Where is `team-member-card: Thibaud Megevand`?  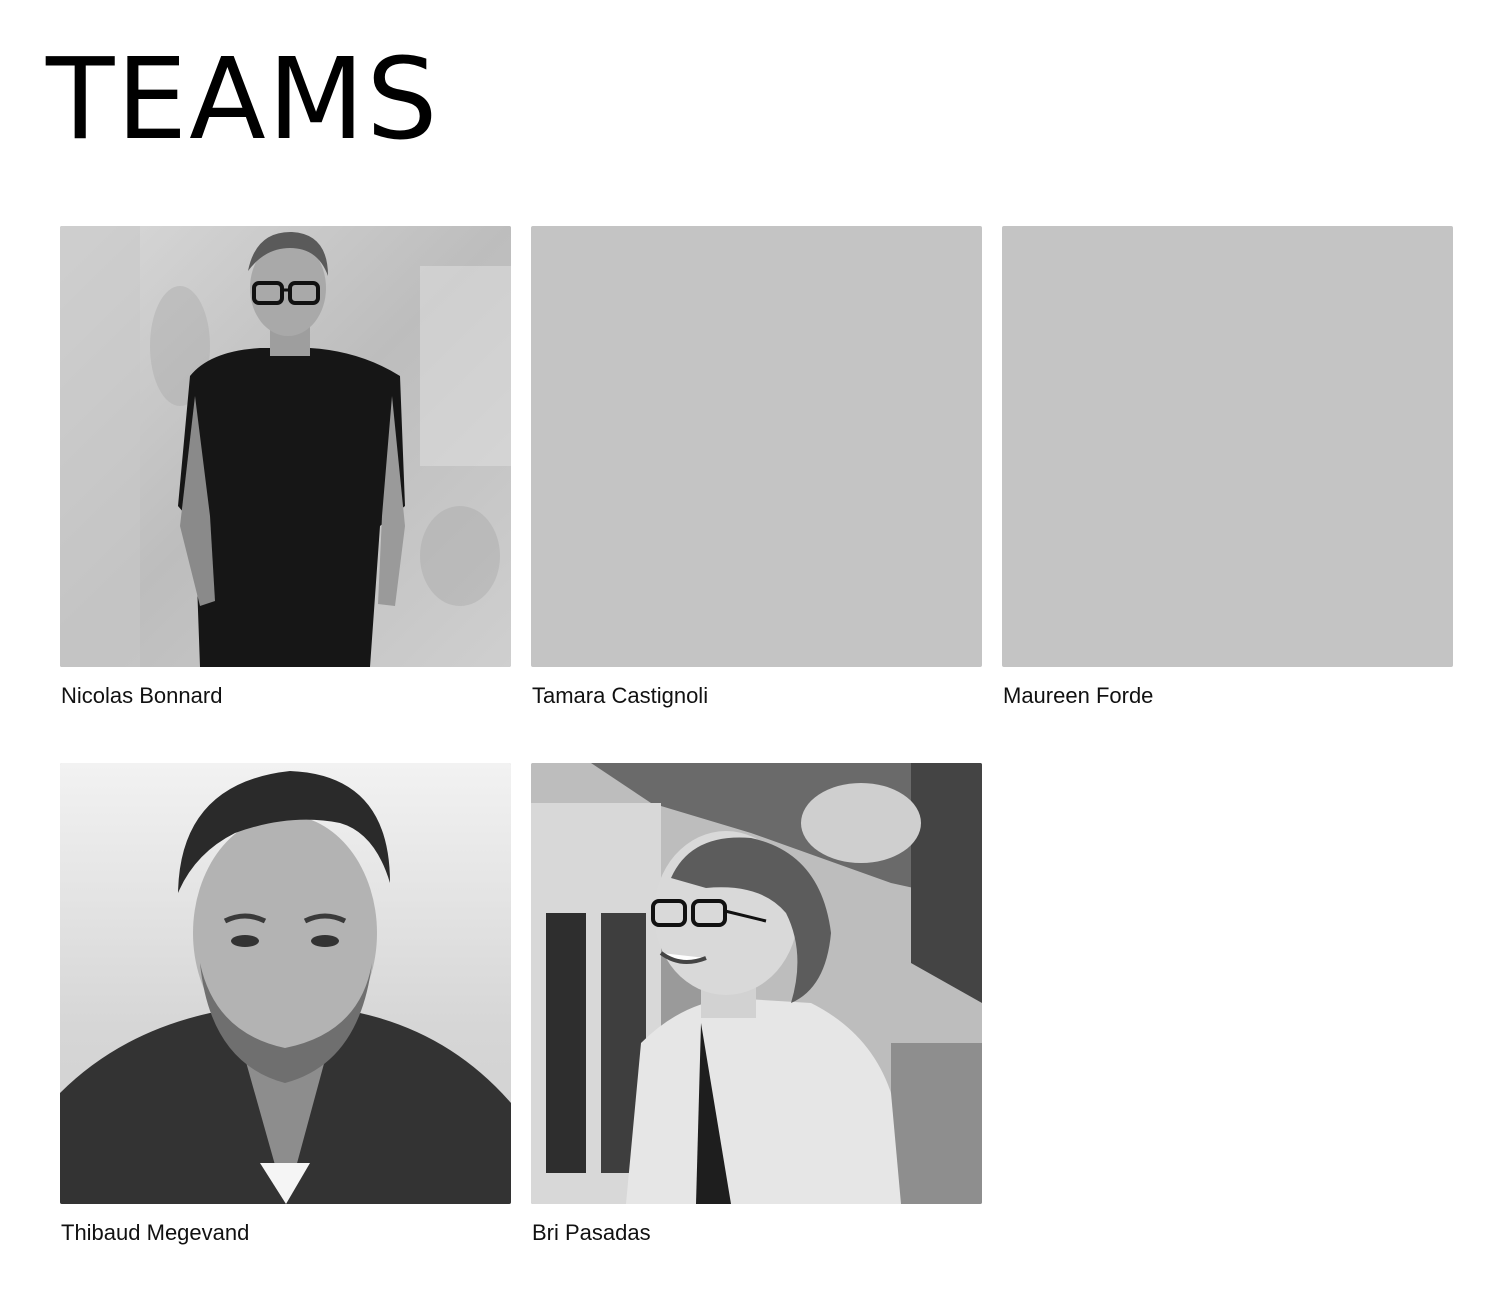 team-member-card: Thibaud Megevand is located at coordinates (285, 1004).